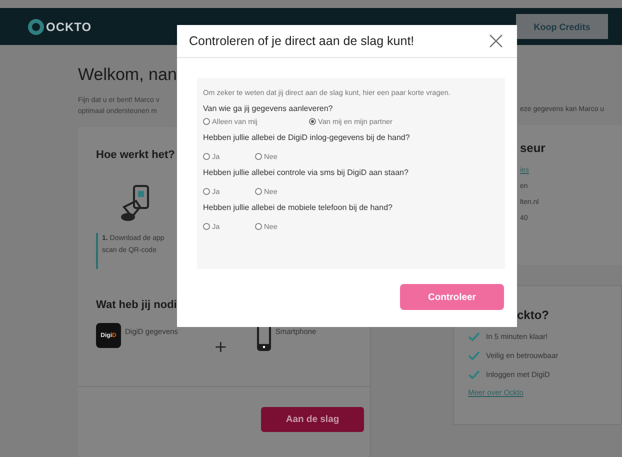 This screenshot has height=457, width=622. I want to click on page-title: Welkom, nan, so click(127, 75).